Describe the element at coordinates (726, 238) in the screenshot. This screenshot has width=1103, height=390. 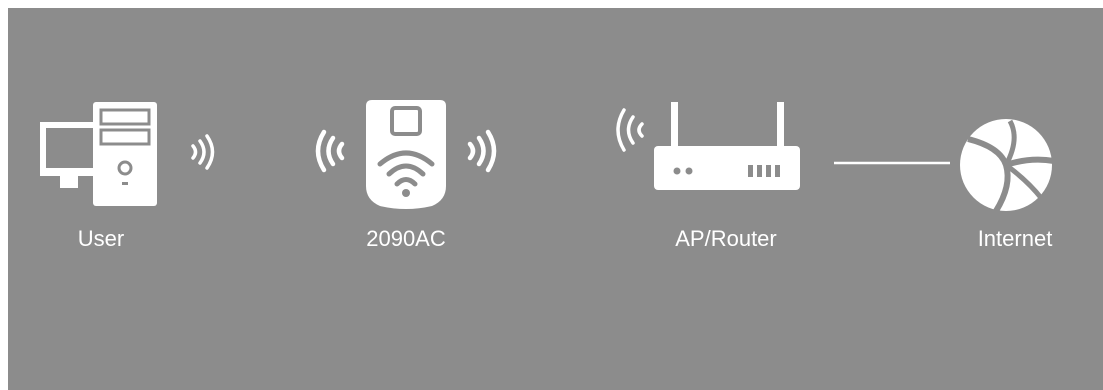
I see `node-label-router: AP/Router` at that location.